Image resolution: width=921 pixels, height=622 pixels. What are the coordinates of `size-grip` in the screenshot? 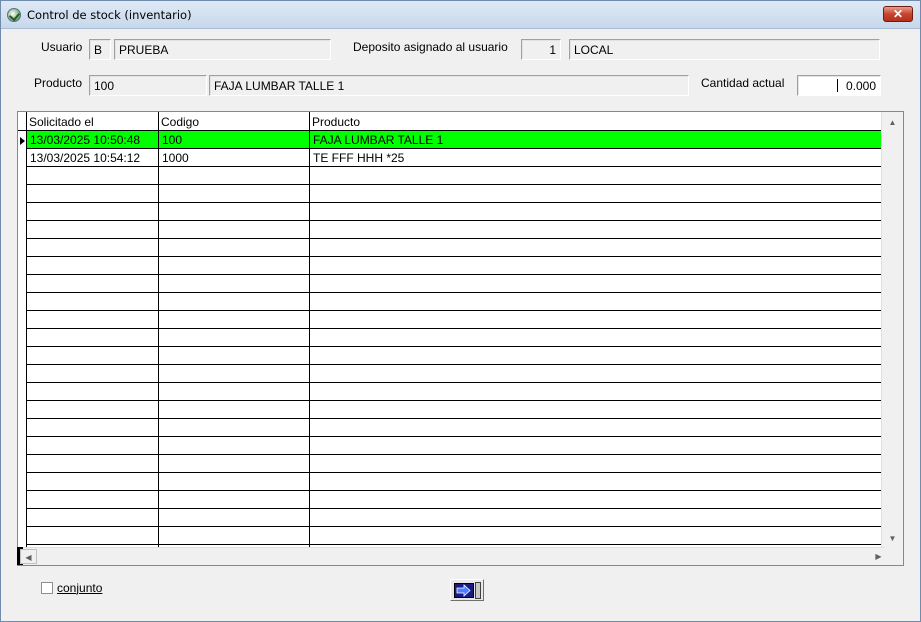 It's located at (894, 556).